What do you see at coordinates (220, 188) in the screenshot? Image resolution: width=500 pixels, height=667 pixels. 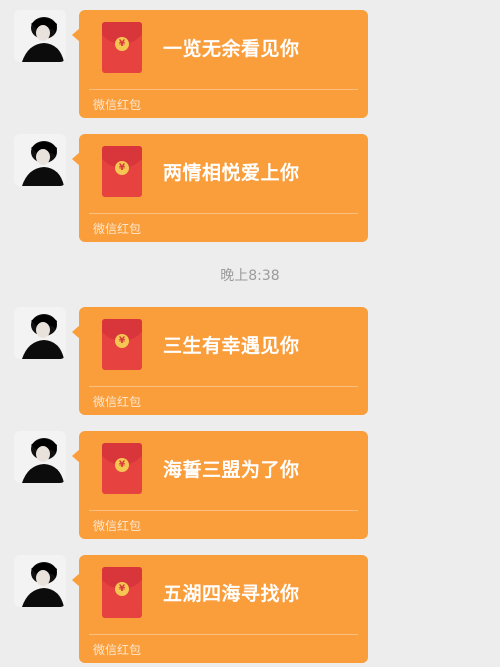 I see `red-packet-bubble: ¥ 两情相悦爱上你 微信红包` at bounding box center [220, 188].